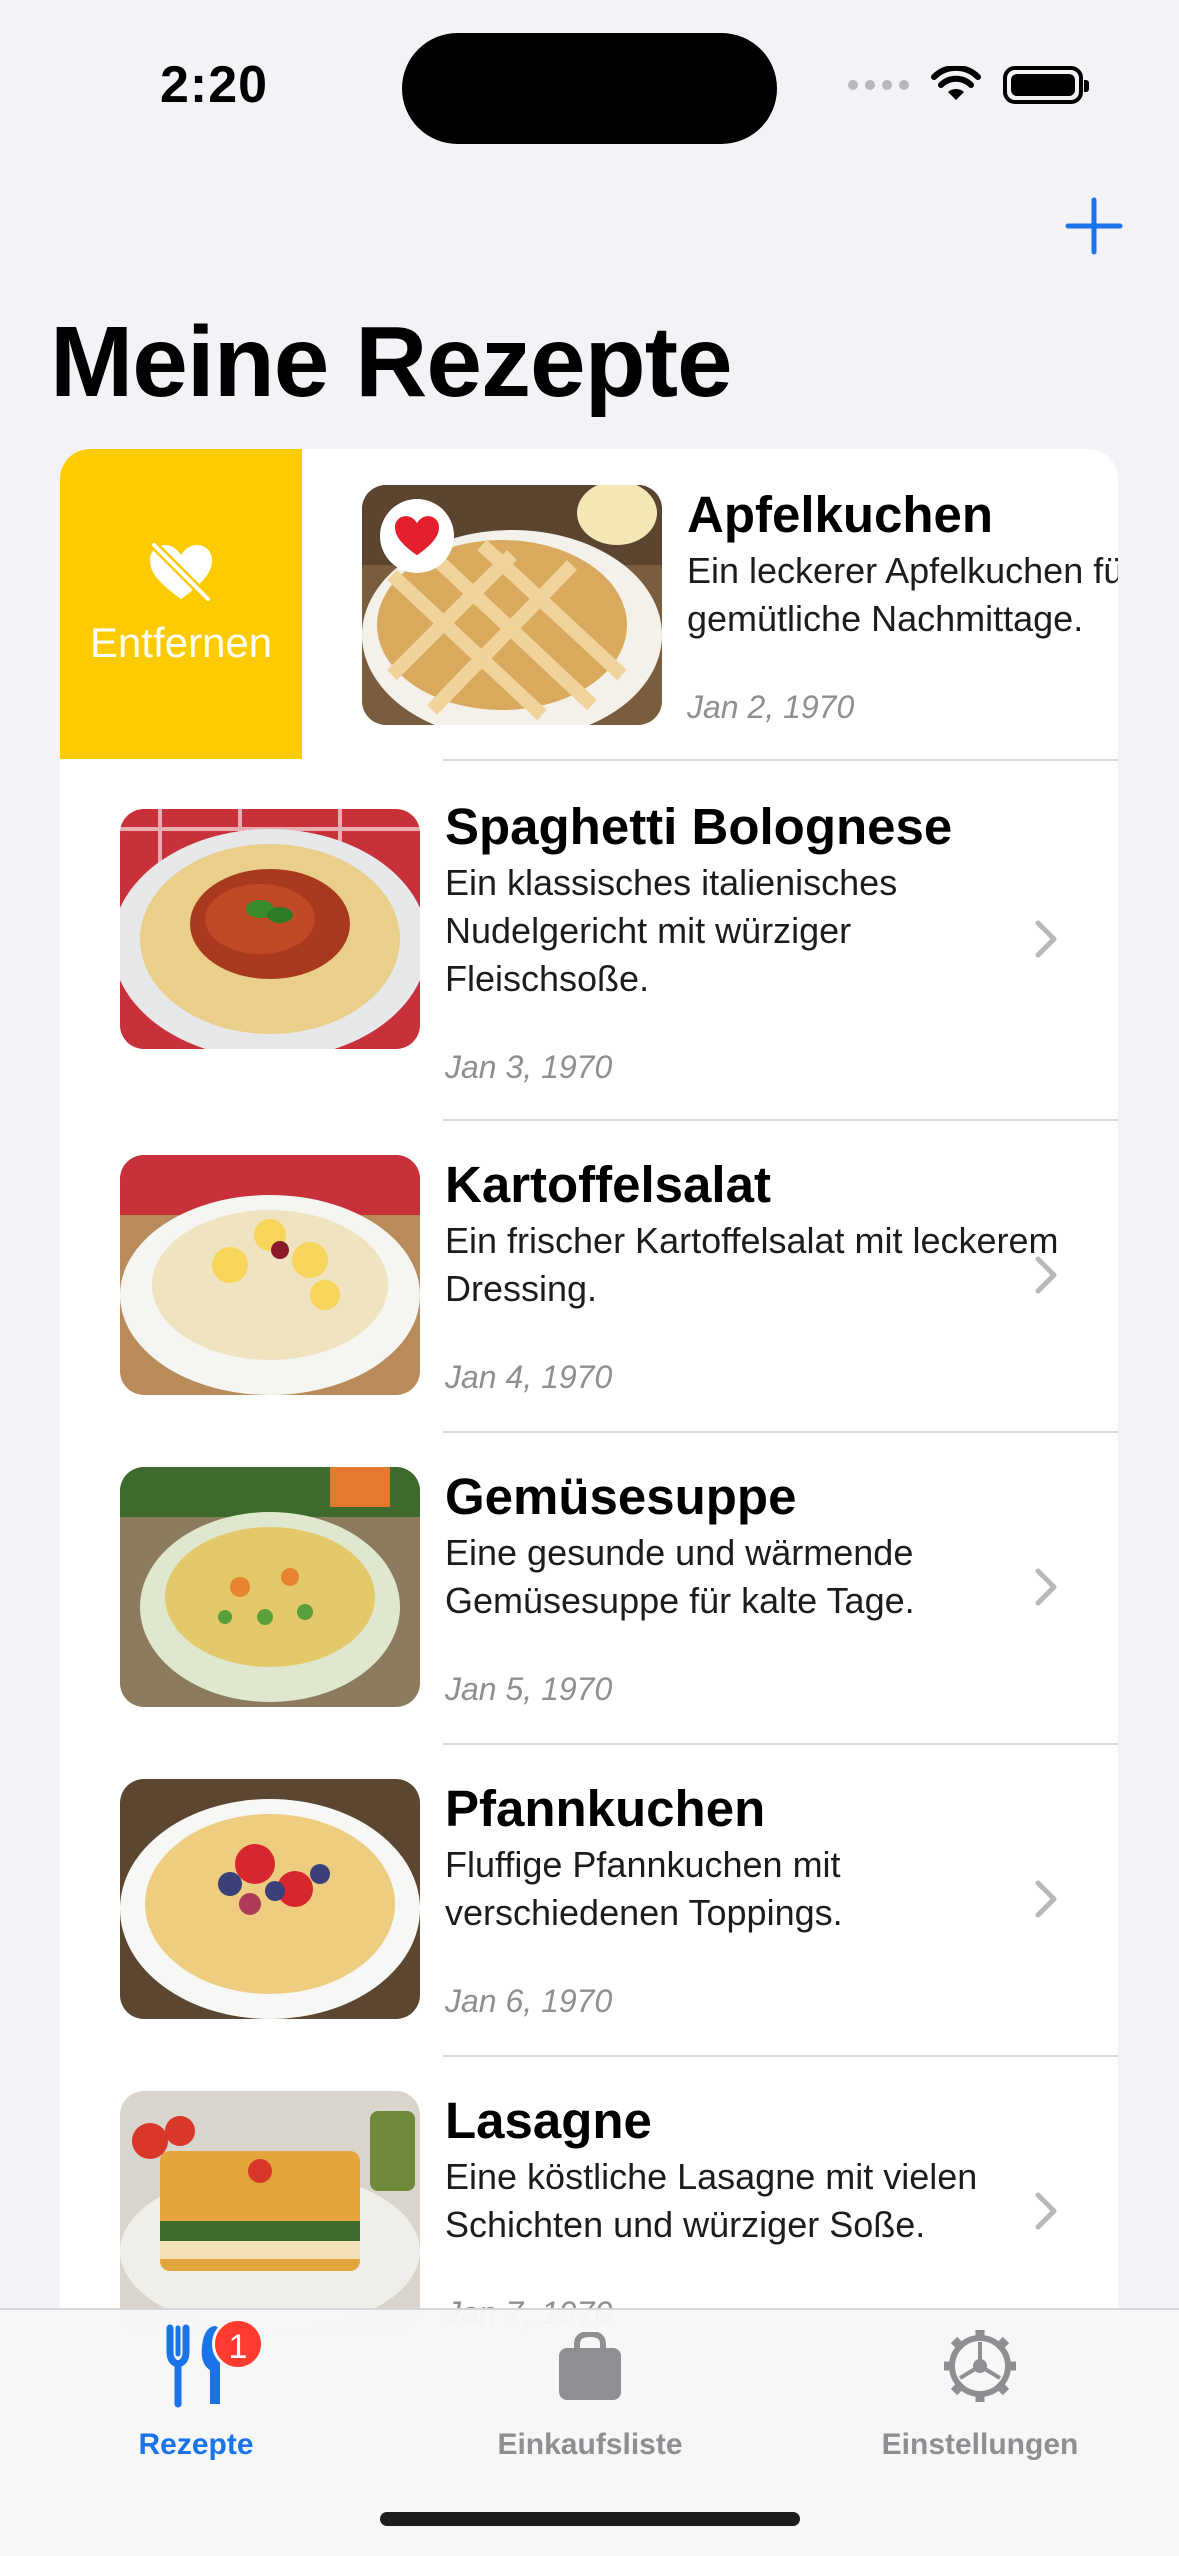  Describe the element at coordinates (529, 1689) in the screenshot. I see `recipe-date: Jan 5, 1970` at that location.